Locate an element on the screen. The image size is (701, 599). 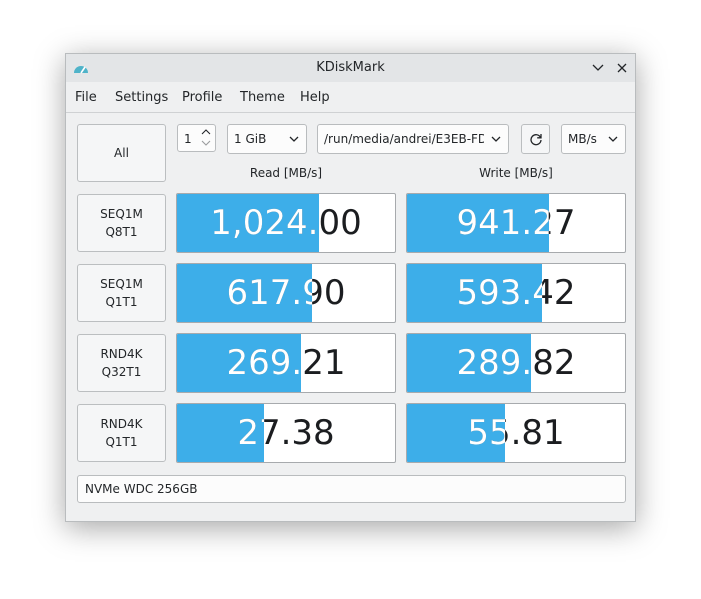
refresh-button is located at coordinates (535, 139).